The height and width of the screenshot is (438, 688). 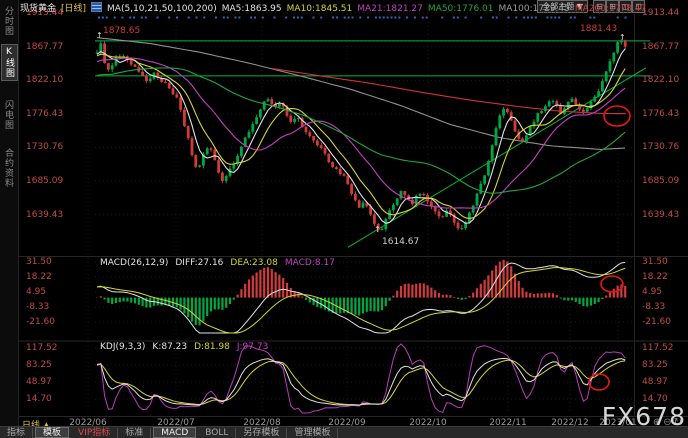 I want to click on kdj-tick-left-2: 48.97, so click(x=39, y=382).